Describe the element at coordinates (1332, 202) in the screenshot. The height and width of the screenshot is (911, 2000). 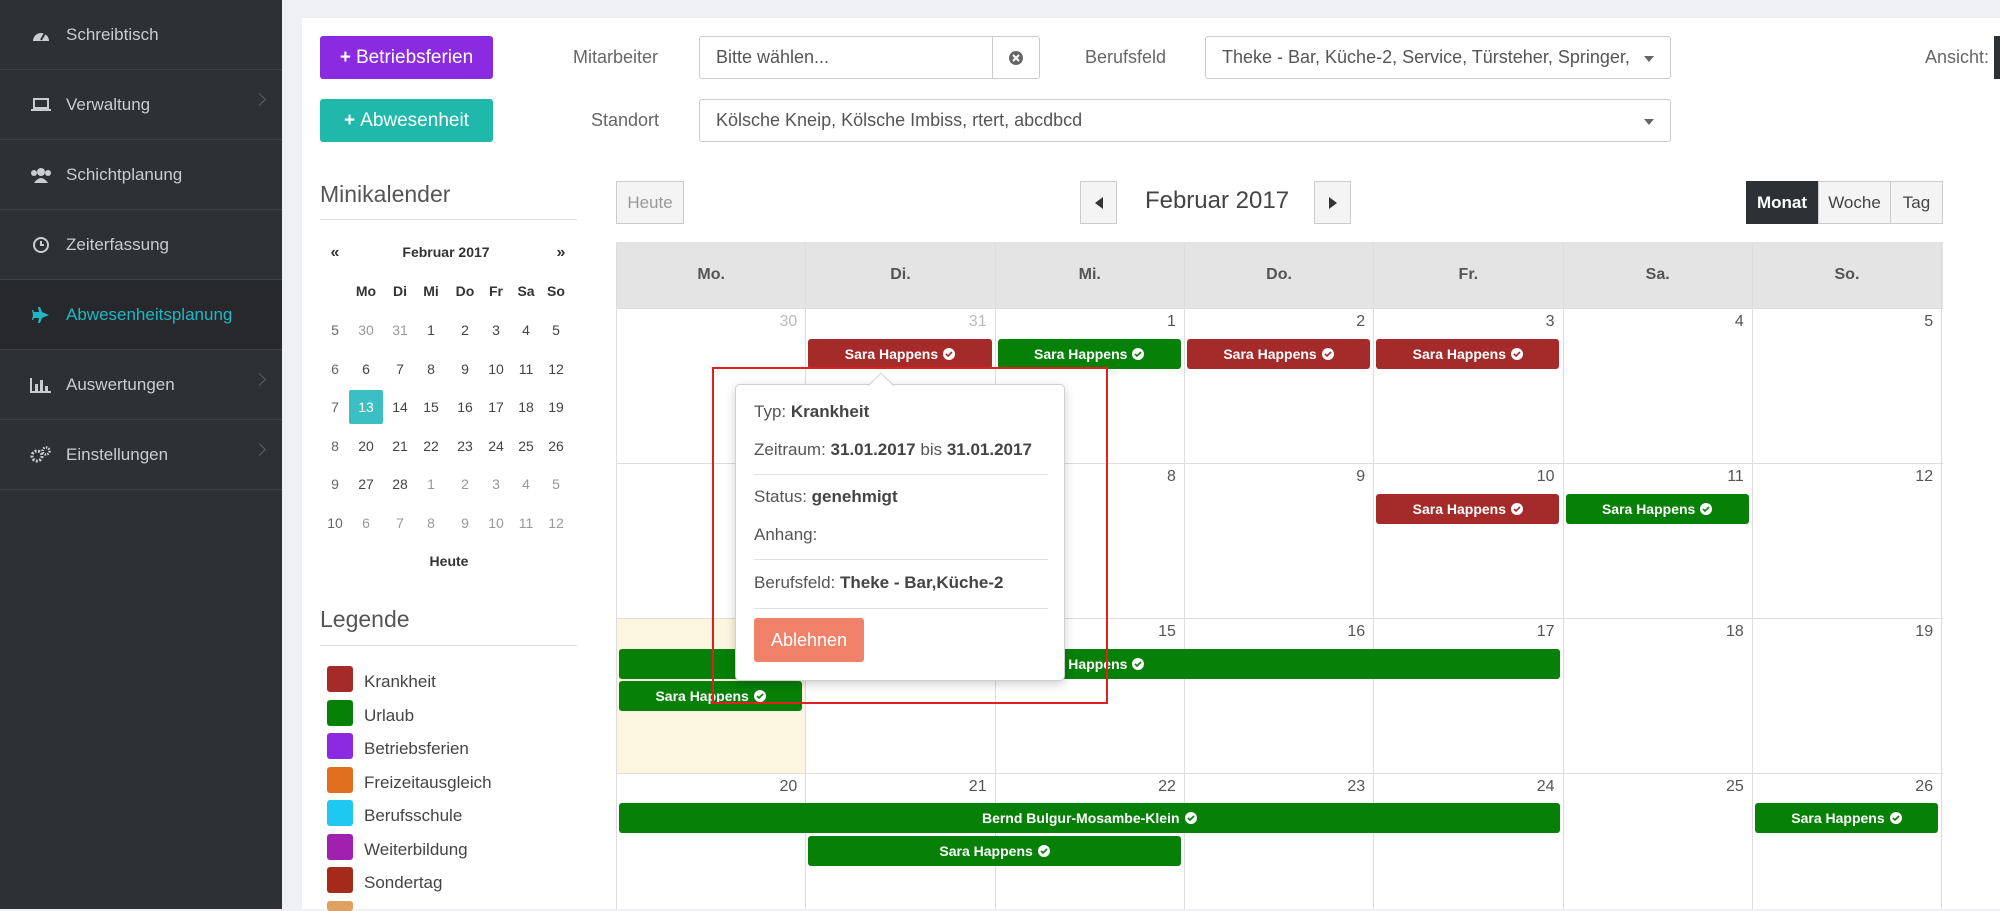
I see `next-month-button` at that location.